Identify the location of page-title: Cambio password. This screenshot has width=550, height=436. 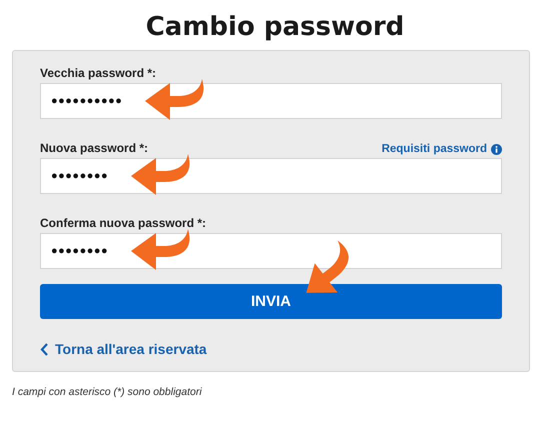
(275, 27).